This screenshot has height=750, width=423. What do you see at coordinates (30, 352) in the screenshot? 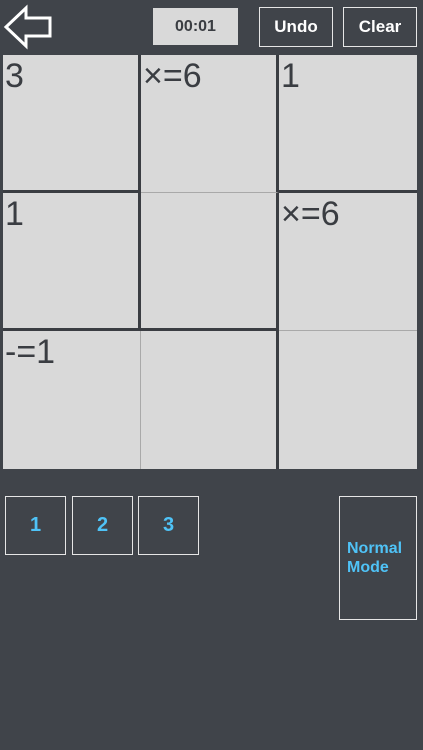
I see `cage-clue: -=1` at bounding box center [30, 352].